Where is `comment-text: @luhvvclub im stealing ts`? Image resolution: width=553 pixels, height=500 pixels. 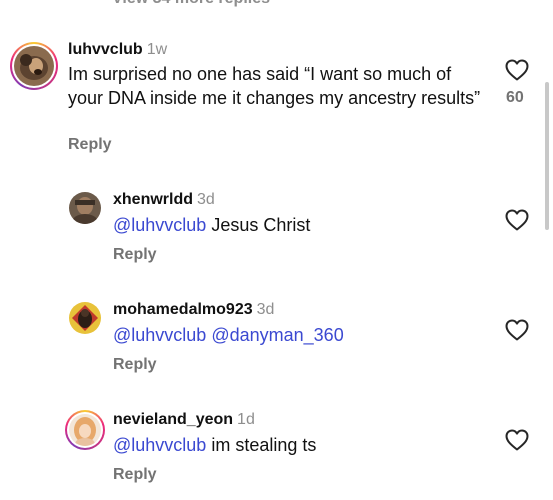
comment-text: @luhvvclub im stealing ts is located at coordinates (303, 445).